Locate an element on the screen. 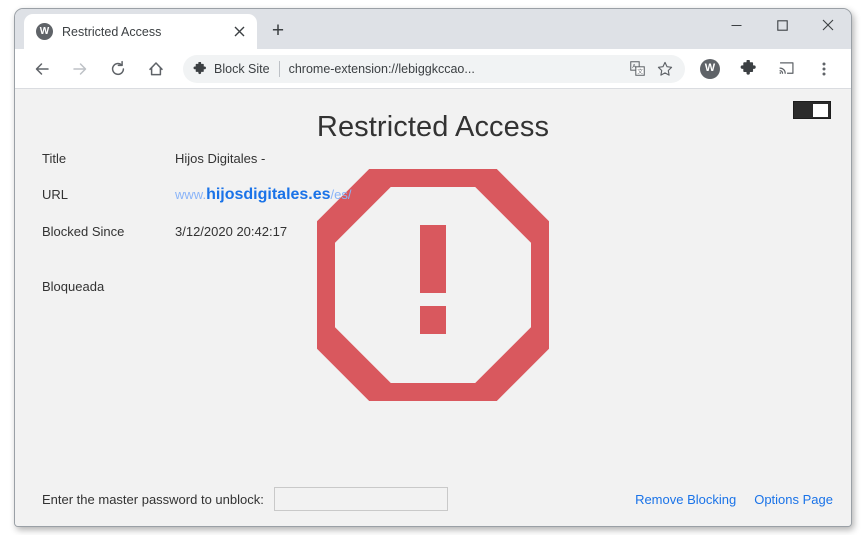 Image resolution: width=865 pixels, height=535 pixels. extensions-icon is located at coordinates (748, 69).